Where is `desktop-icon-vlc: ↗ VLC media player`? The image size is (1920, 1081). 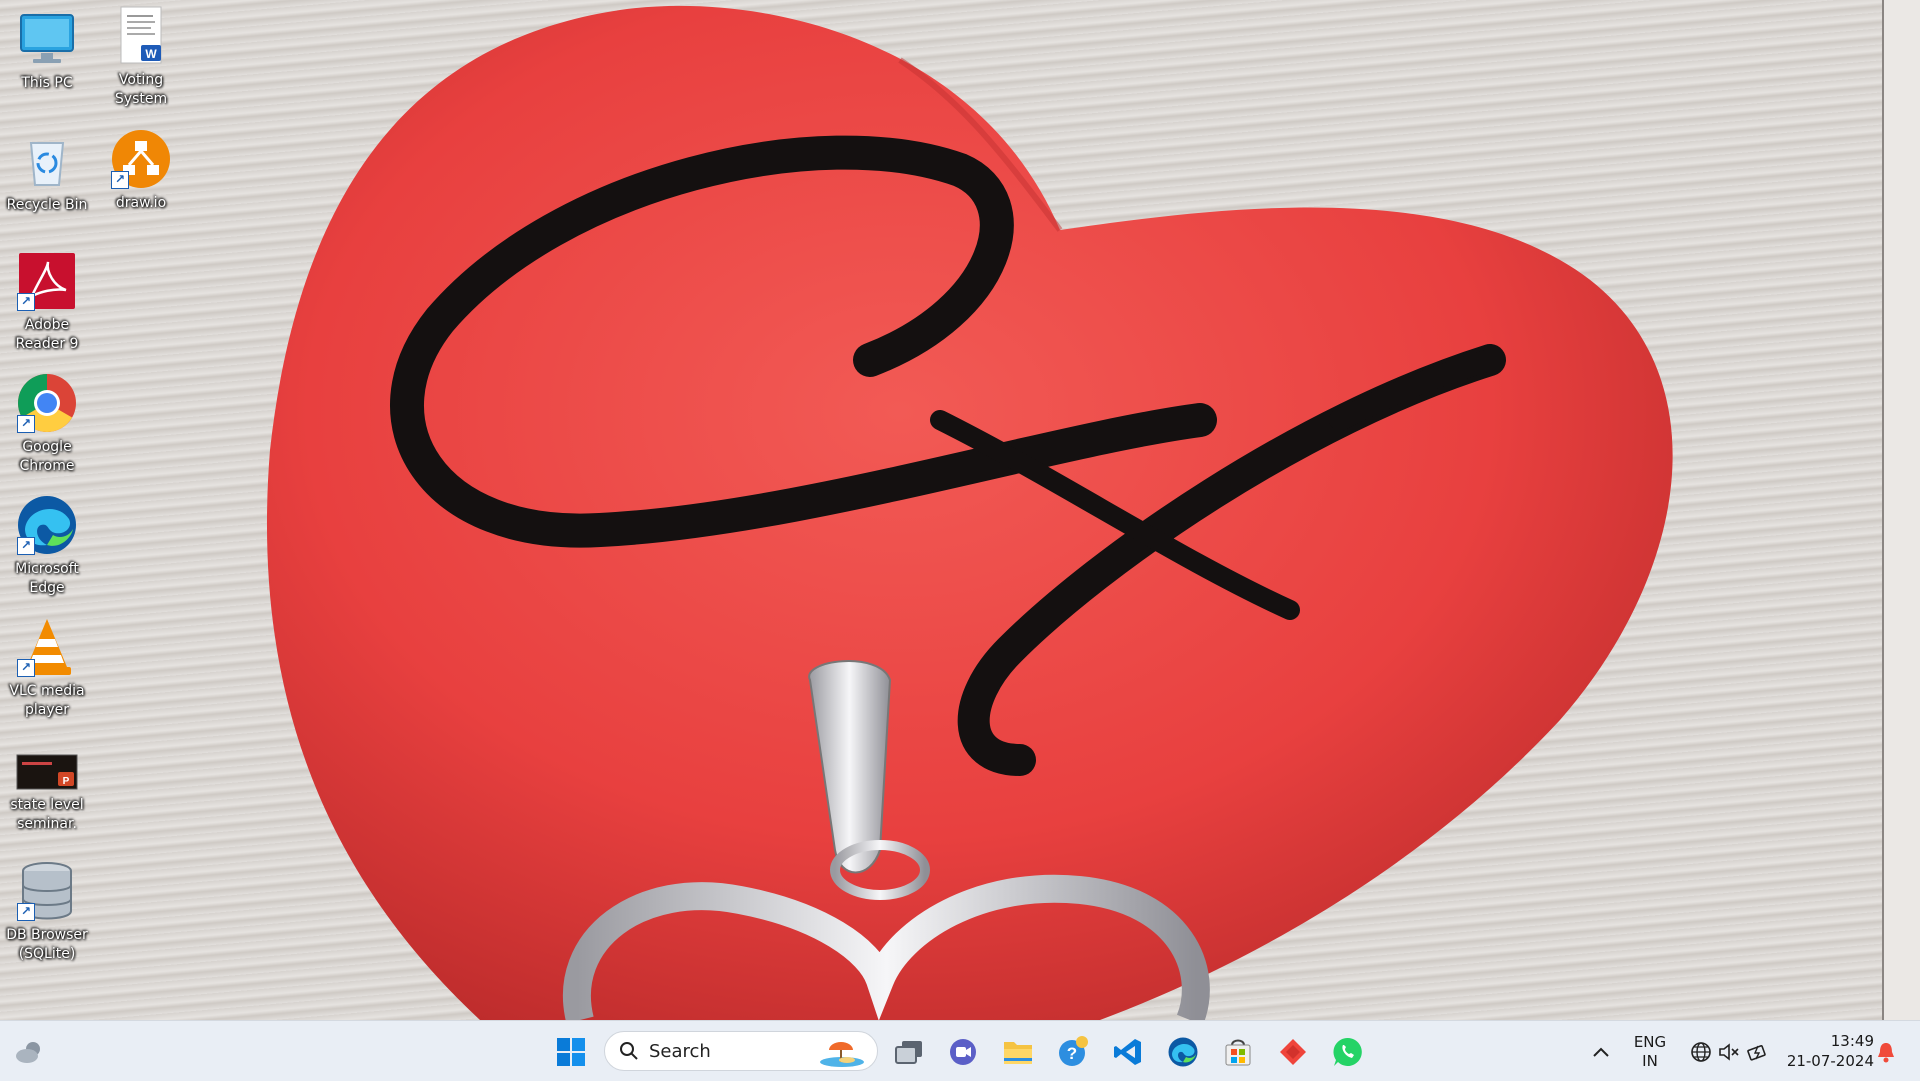 desktop-icon-vlc: ↗ VLC media player is located at coordinates (47, 668).